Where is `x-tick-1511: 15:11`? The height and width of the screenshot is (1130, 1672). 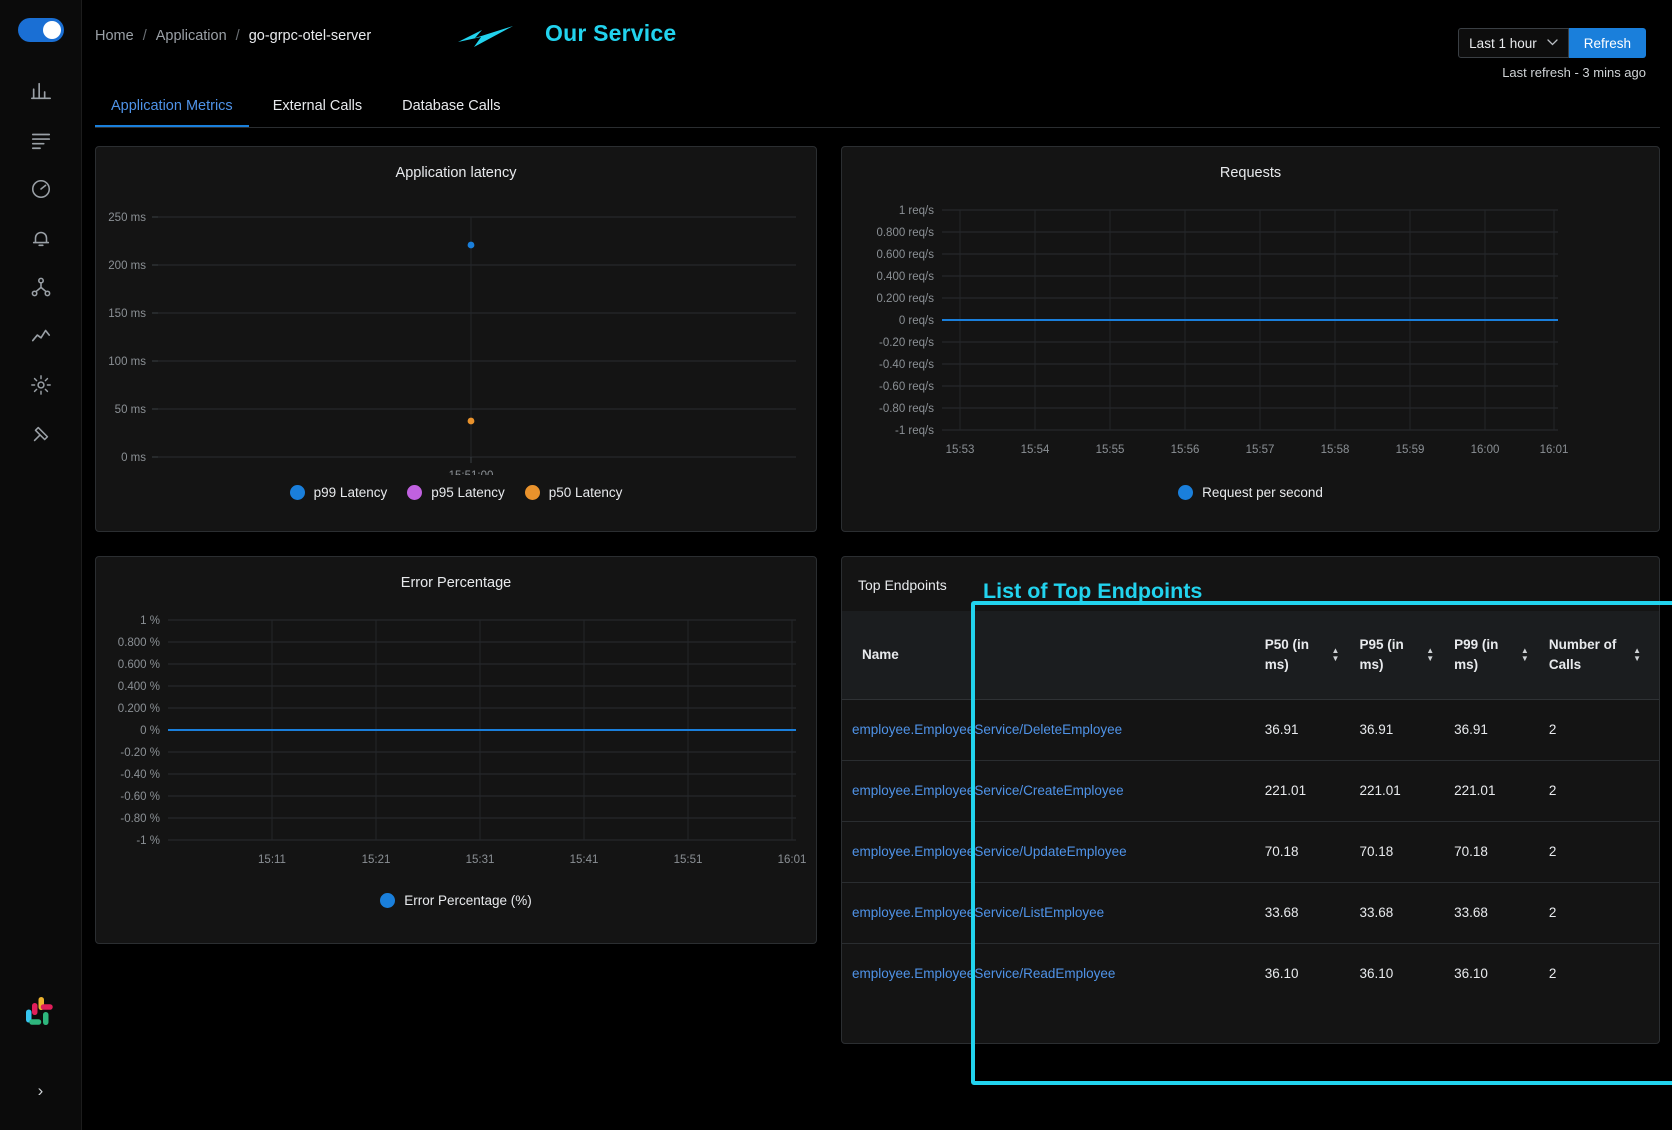 x-tick-1511: 15:11 is located at coordinates (272, 860).